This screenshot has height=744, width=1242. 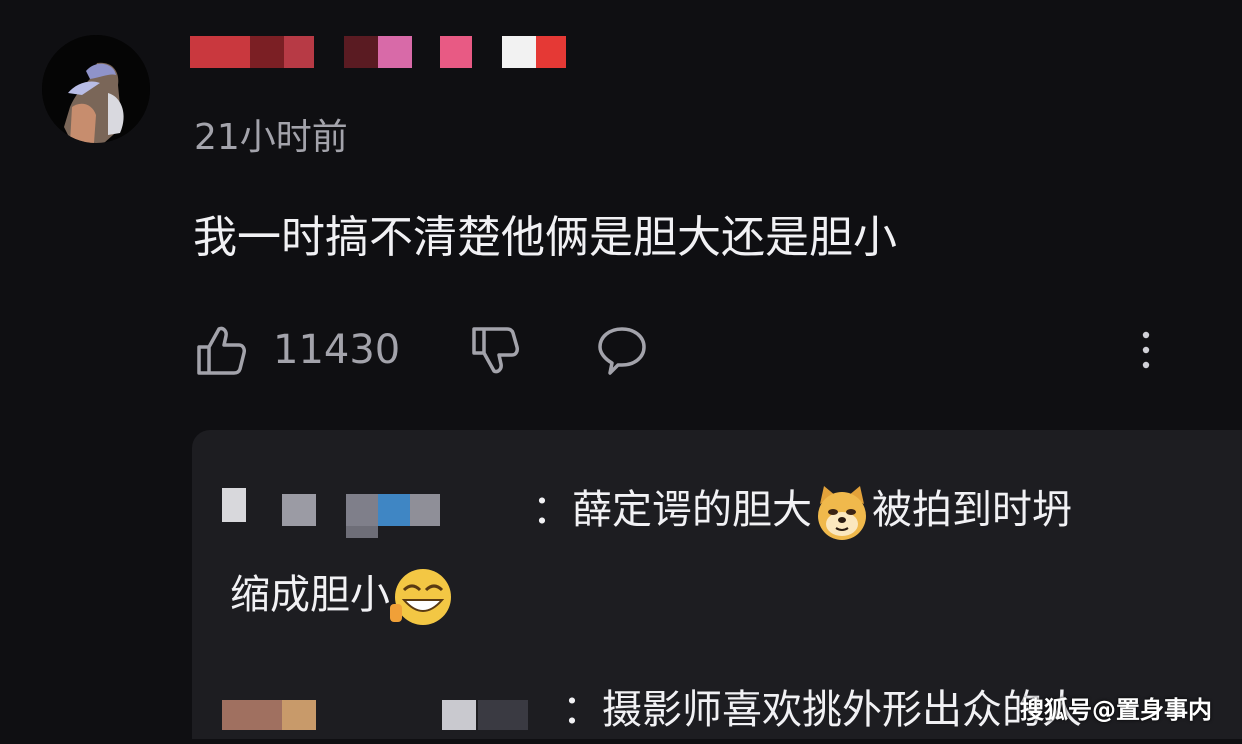 I want to click on watermark: 搜狐号@置身事内, so click(x=1116, y=710).